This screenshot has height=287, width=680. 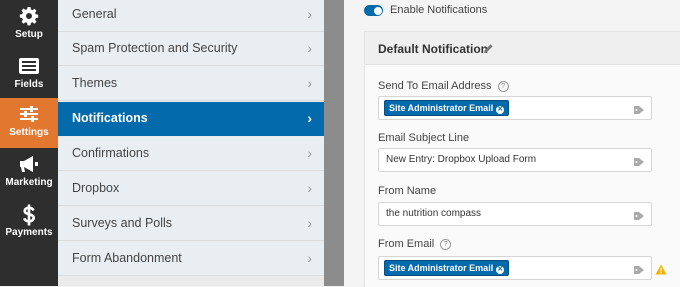 What do you see at coordinates (191, 16) in the screenshot?
I see `settings-item-general: General ›` at bounding box center [191, 16].